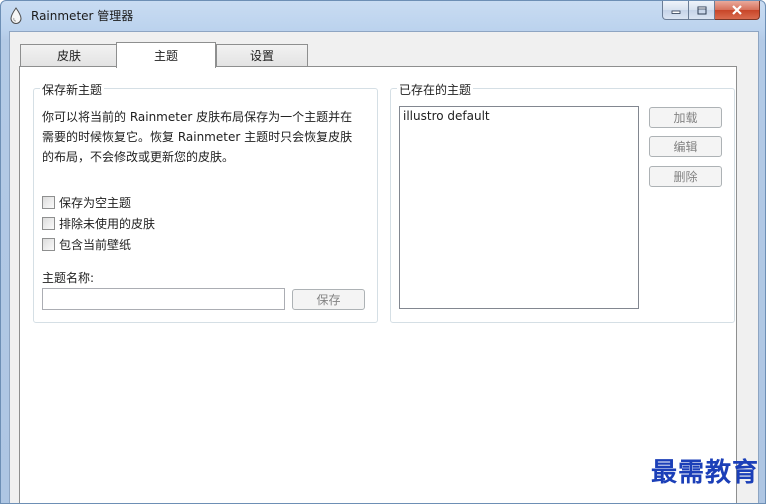 The width and height of the screenshot is (766, 504). I want to click on description-line: 的布局，不会修改或更新您的皮肤。, so click(138, 157).